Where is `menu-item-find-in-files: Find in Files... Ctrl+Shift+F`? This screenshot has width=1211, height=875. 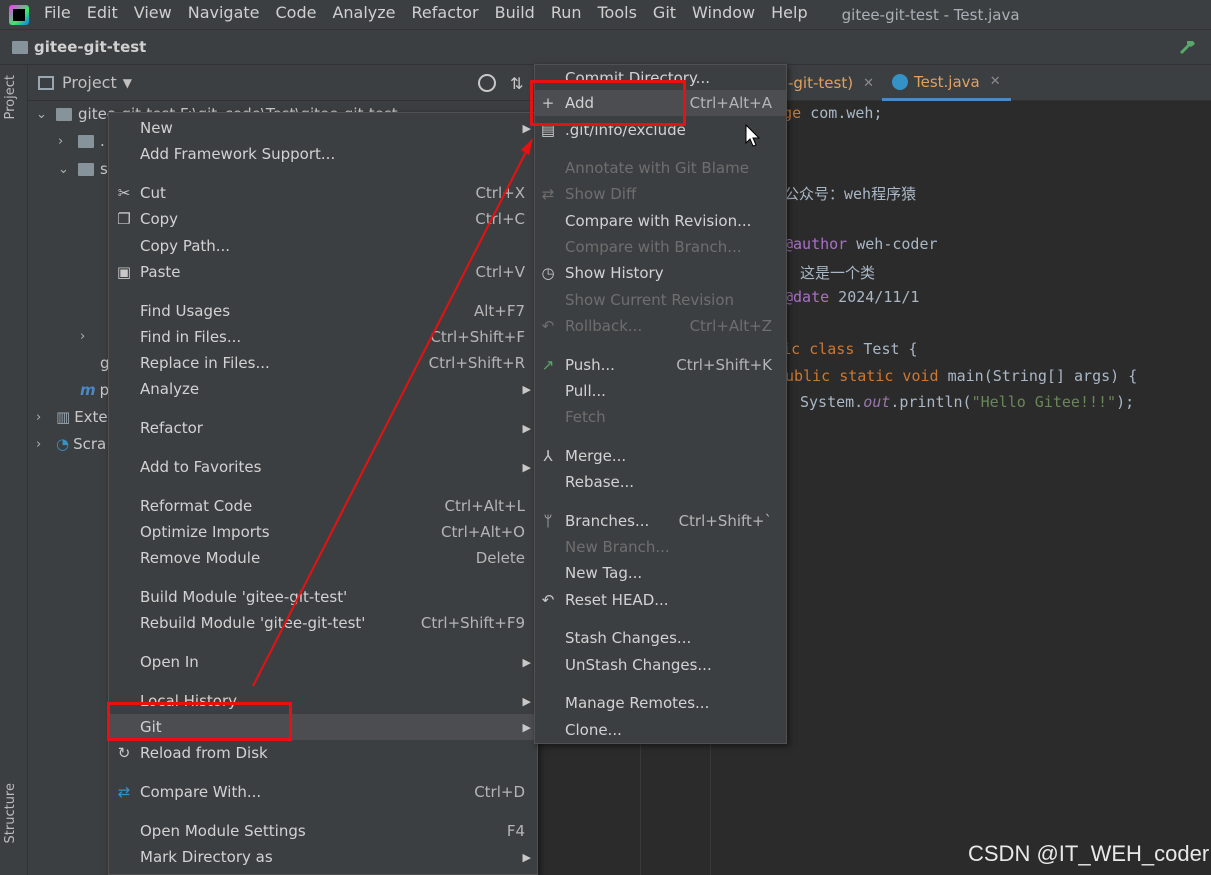
menu-item-find-in-files: Find in Files... Ctrl+Shift+F is located at coordinates (323, 337).